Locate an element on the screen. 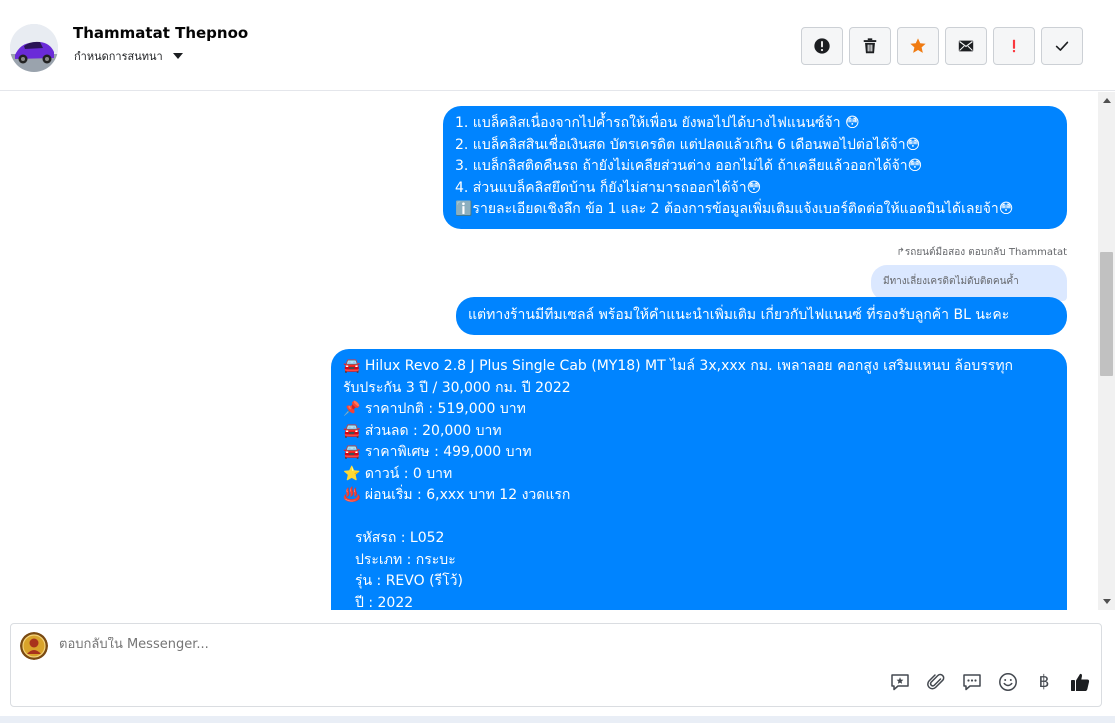 Image resolution: width=1115 pixels, height=723 pixels. envelope-icon is located at coordinates (966, 46).